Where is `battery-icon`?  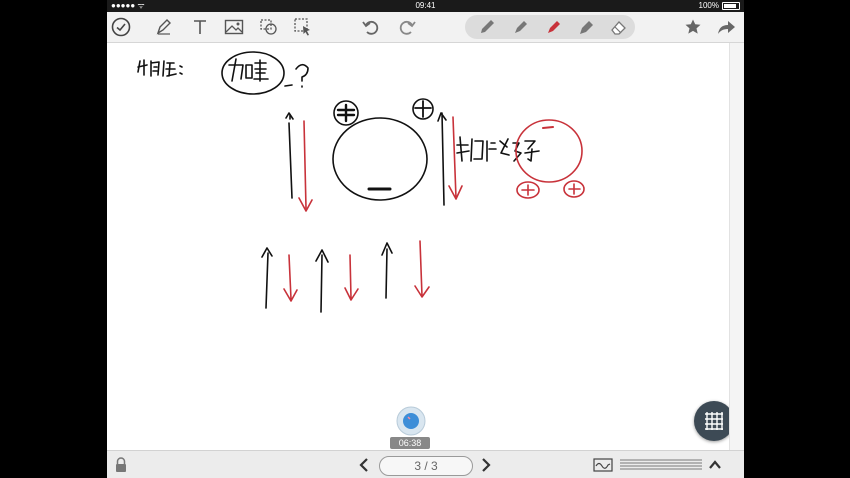 battery-icon is located at coordinates (731, 6).